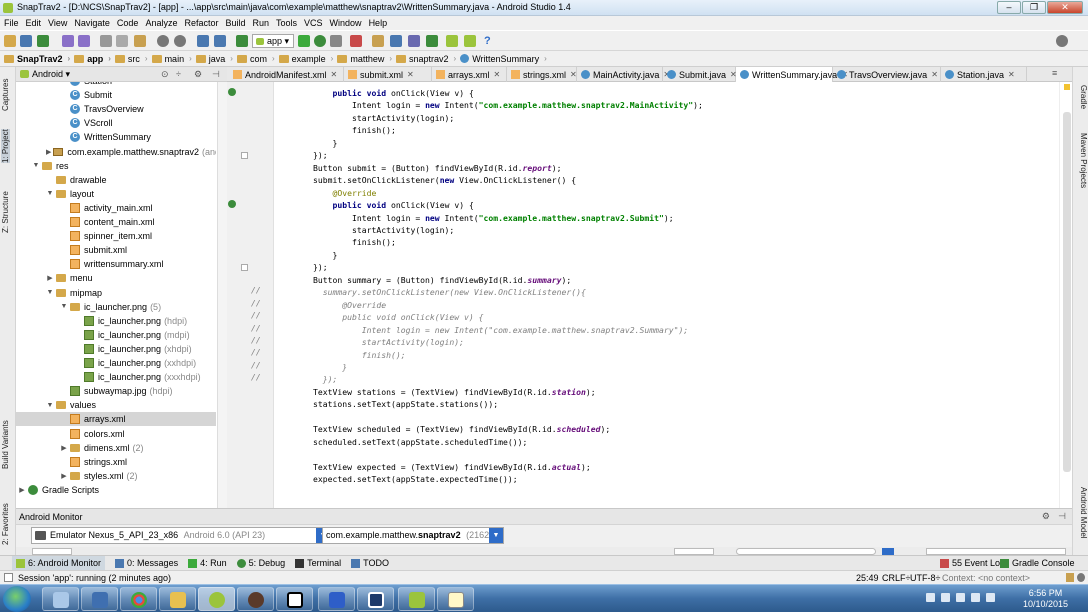  What do you see at coordinates (178, 74) in the screenshot?
I see `collapse-all-icon: ÷` at bounding box center [178, 74].